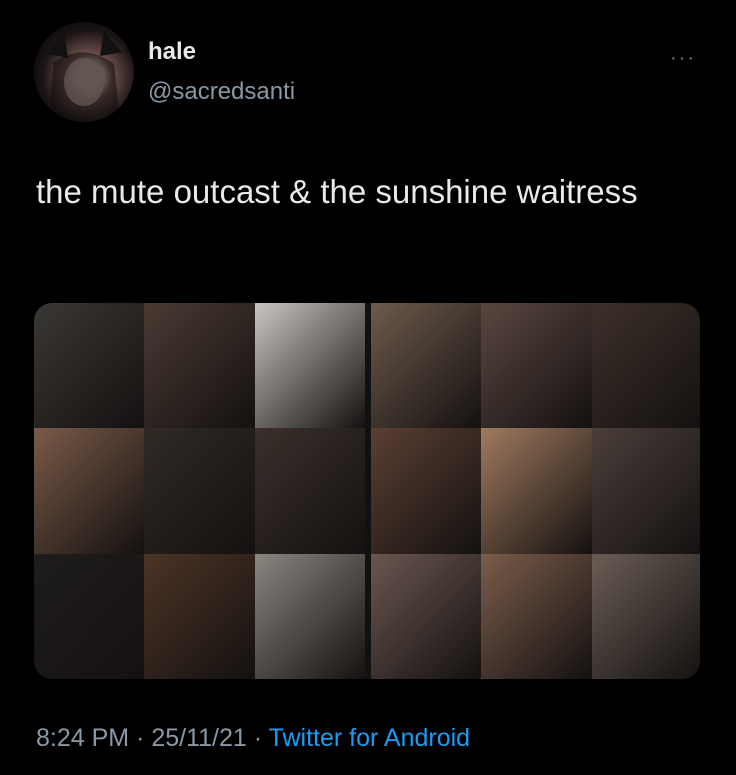 This screenshot has width=736, height=775. What do you see at coordinates (309, 491) in the screenshot?
I see `collage-photo-coffee` at bounding box center [309, 491].